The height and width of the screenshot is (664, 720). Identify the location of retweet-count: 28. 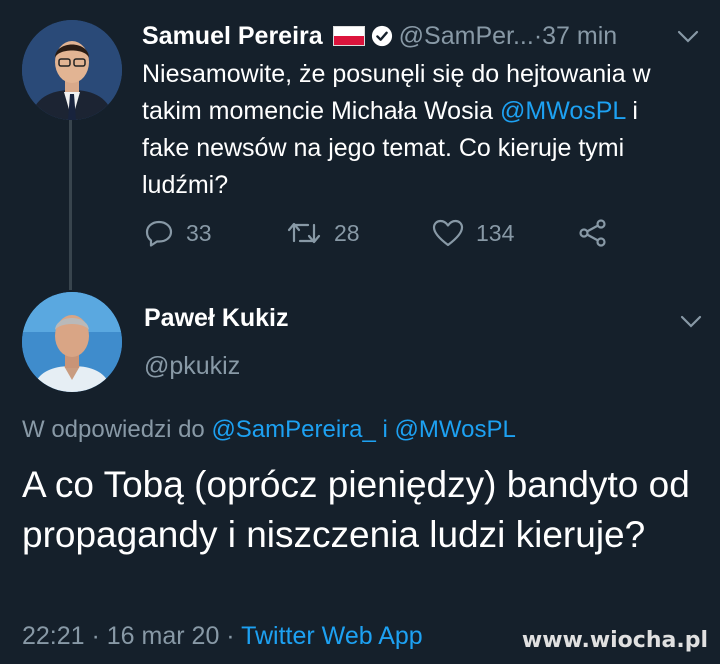
(347, 232).